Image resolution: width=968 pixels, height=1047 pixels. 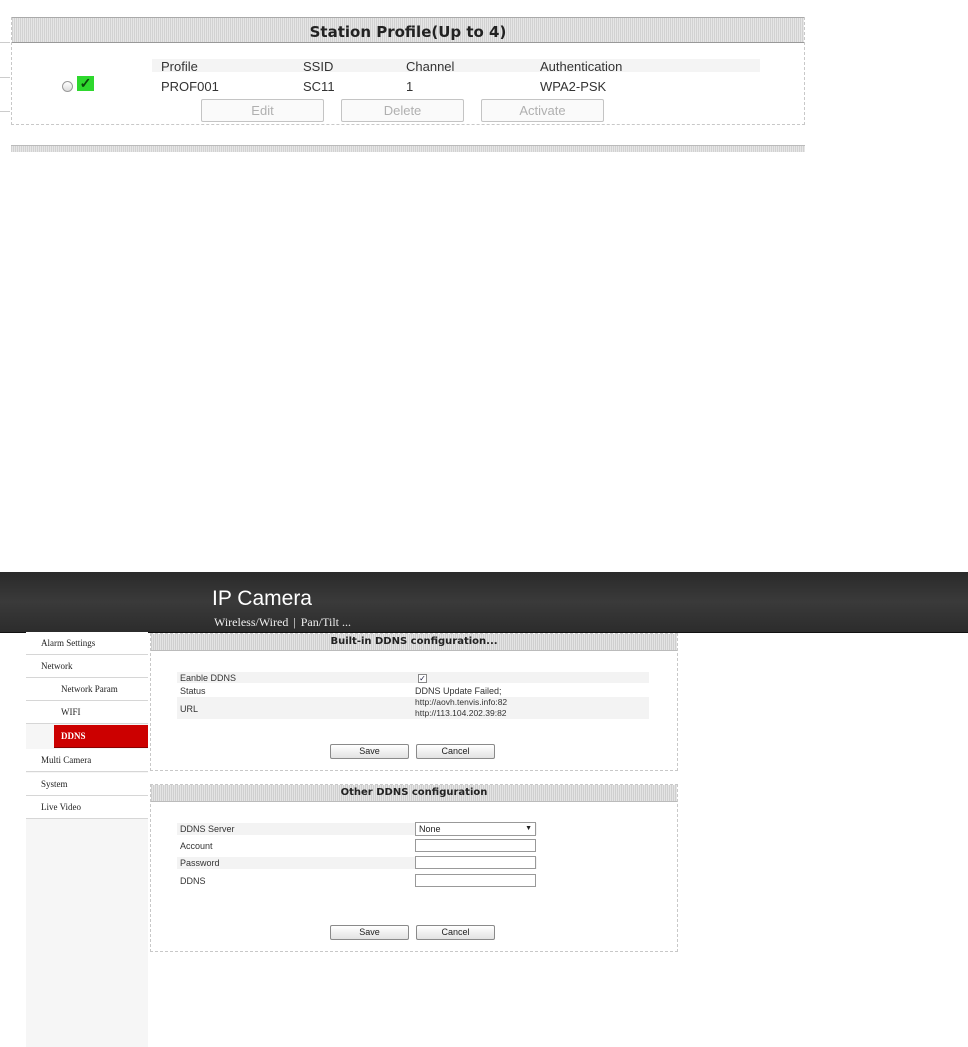 What do you see at coordinates (458, 691) in the screenshot?
I see `status-value: DDNS Update Failed;` at bounding box center [458, 691].